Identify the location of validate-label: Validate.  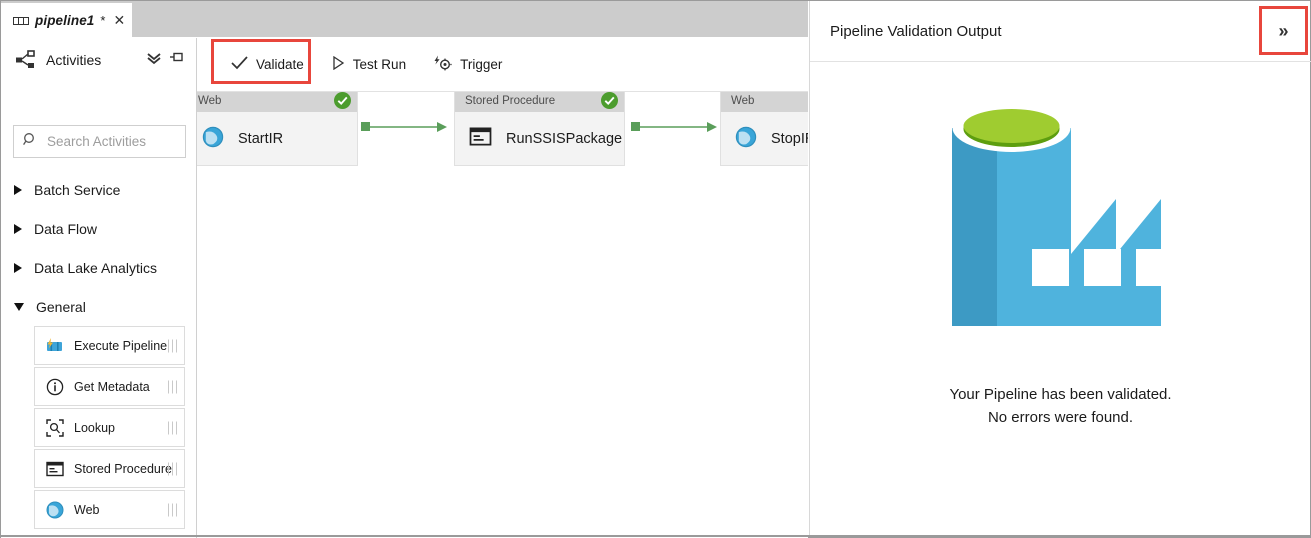
(280, 64).